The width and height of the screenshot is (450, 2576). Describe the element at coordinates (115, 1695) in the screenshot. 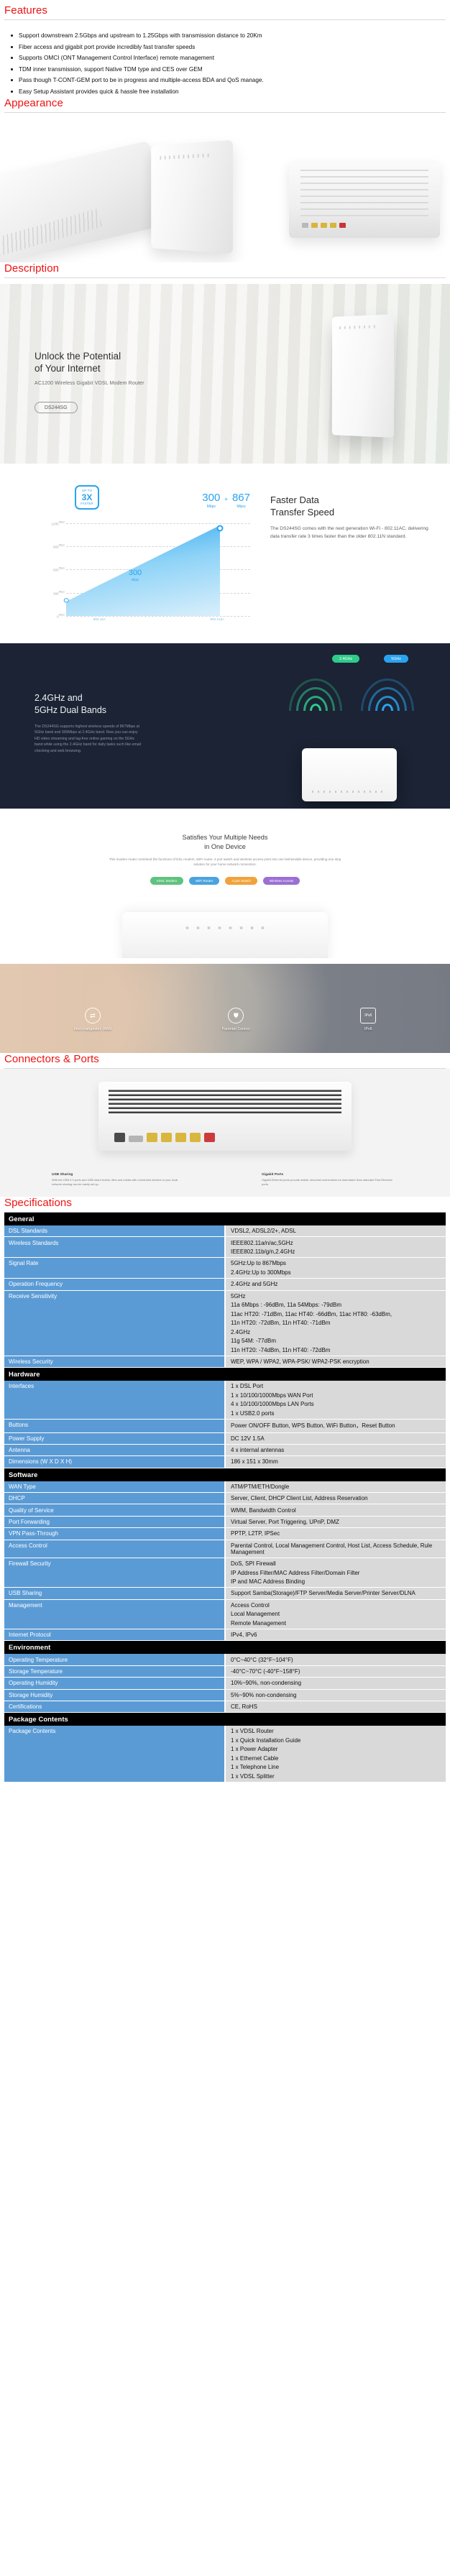

I see `spec-row-key: Storage Humidity` at that location.